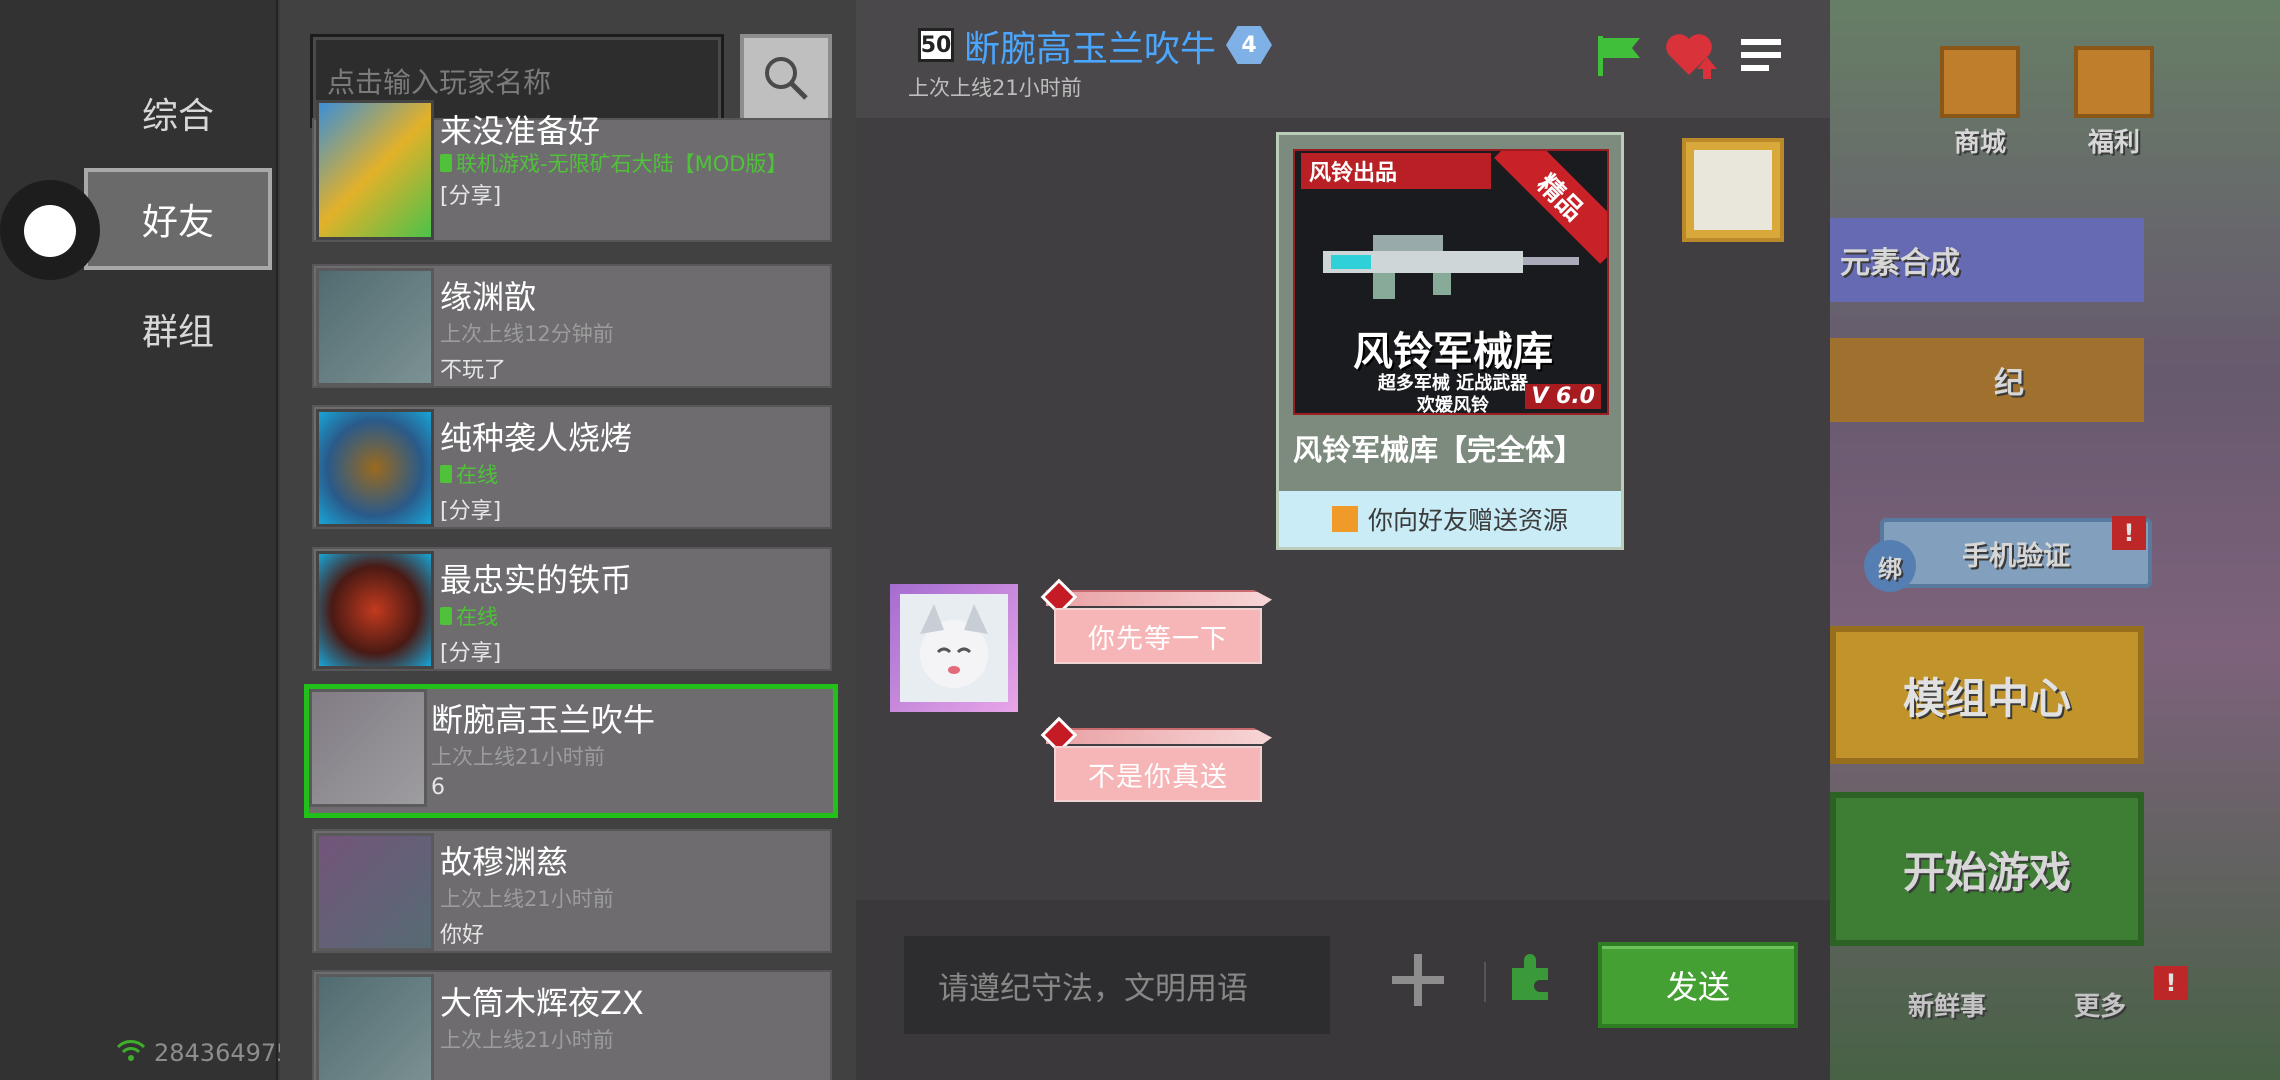 The height and width of the screenshot is (1080, 2280). I want to click on puzzle-icon, so click(1532, 981).